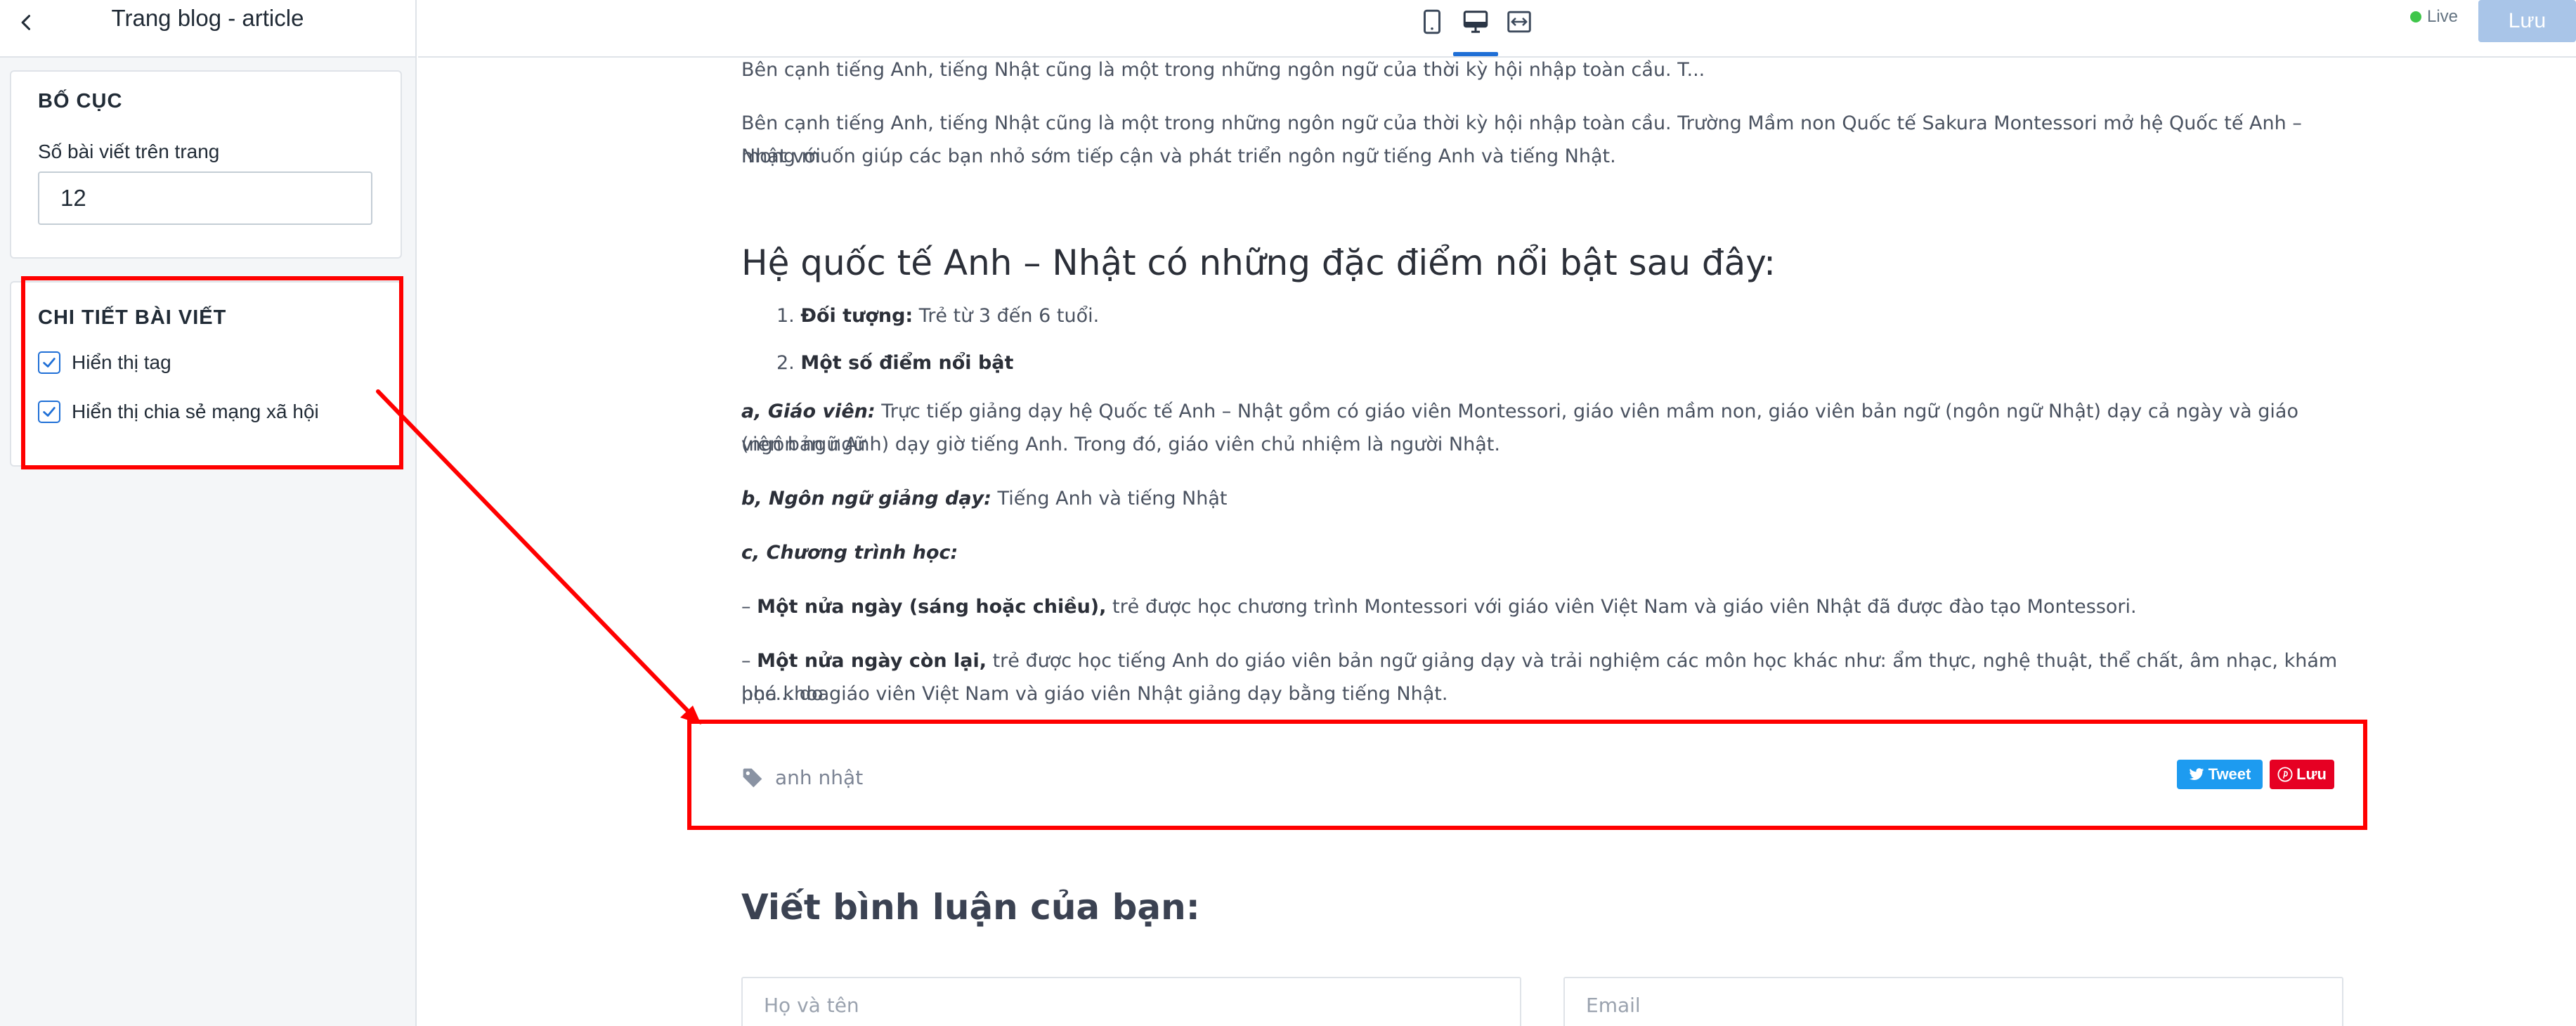 Image resolution: width=2576 pixels, height=1026 pixels. What do you see at coordinates (2415, 16) in the screenshot?
I see `live-dot-icon` at bounding box center [2415, 16].